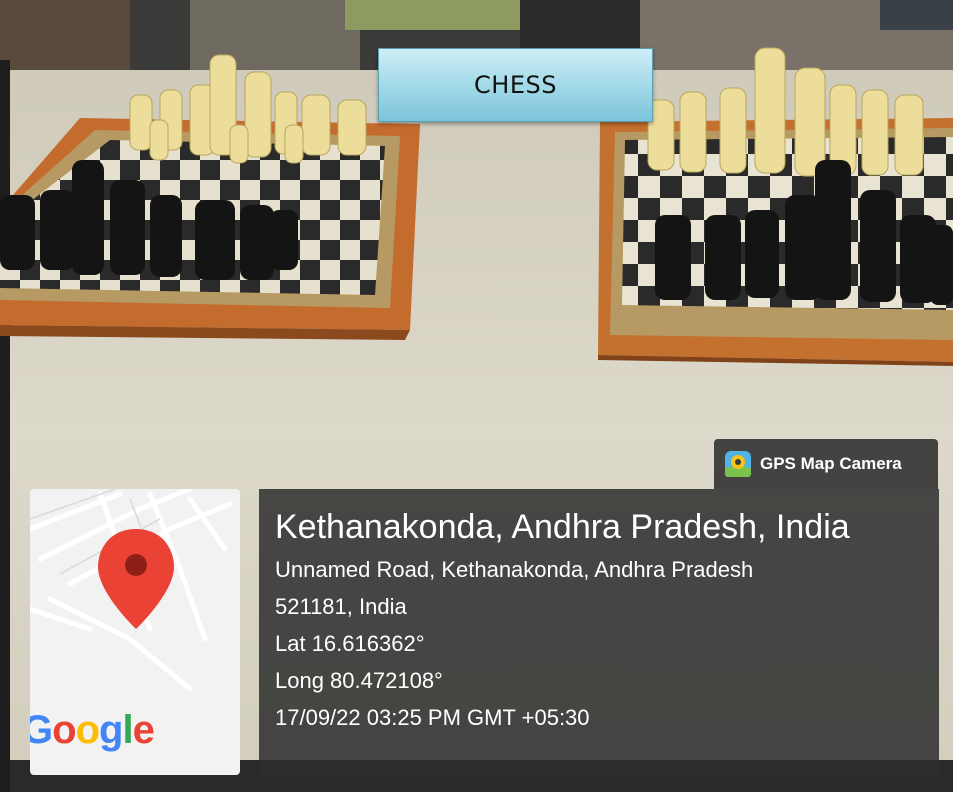  Describe the element at coordinates (738, 464) in the screenshot. I see `gps-map-camera-icon` at that location.